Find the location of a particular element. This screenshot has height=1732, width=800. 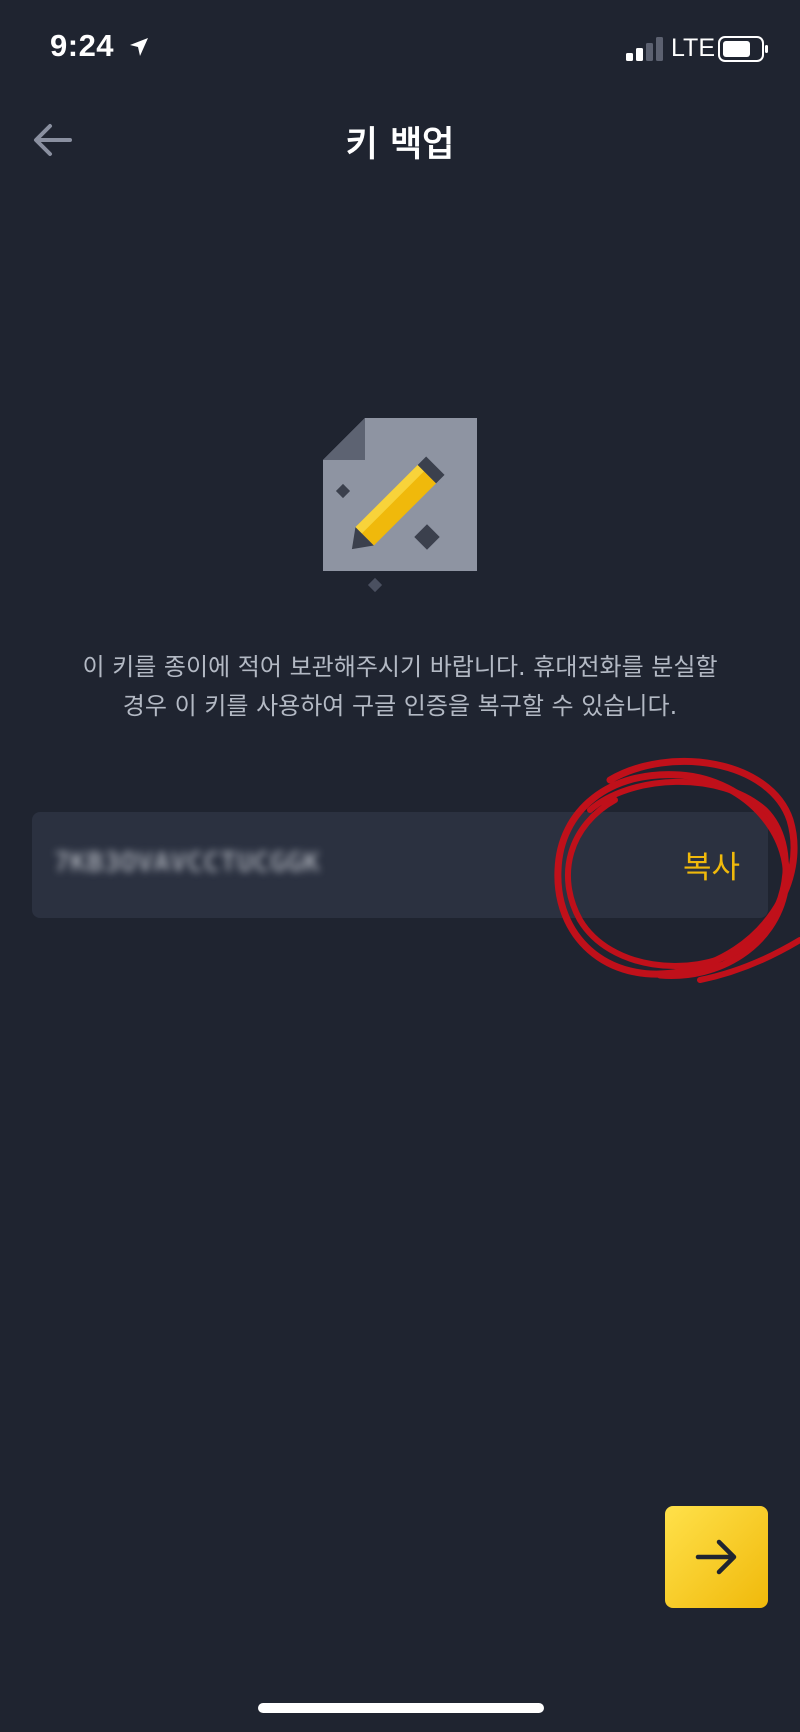

cellular-signal-icon is located at coordinates (644, 49).